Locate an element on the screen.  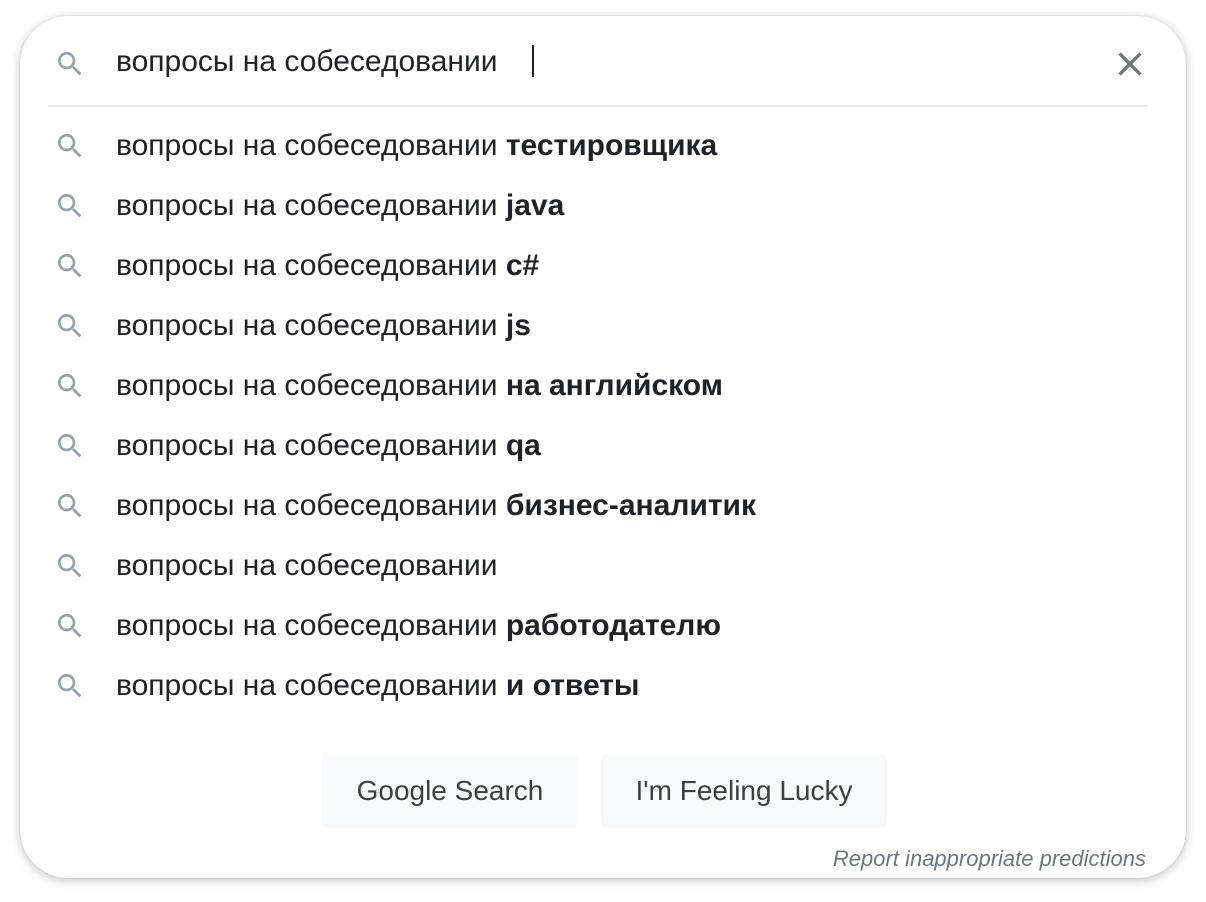
suggestion-text: вопросы на собеседовании бизнес-аналитик is located at coordinates (436, 506).